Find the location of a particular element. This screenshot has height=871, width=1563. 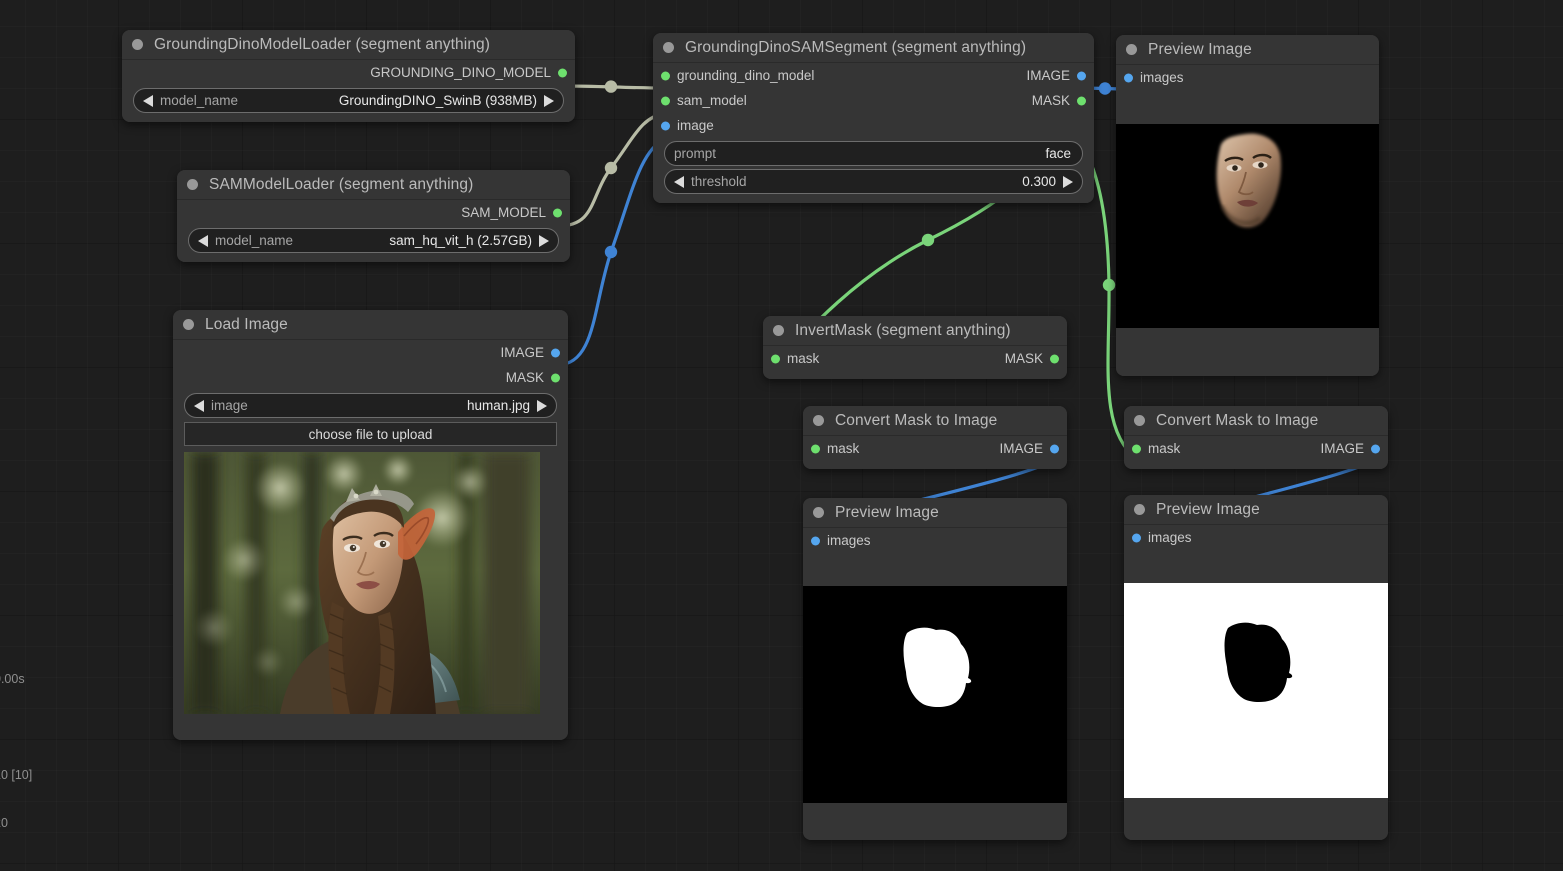

node-preview-image-face: Preview Image images is located at coordinates (1247, 205).